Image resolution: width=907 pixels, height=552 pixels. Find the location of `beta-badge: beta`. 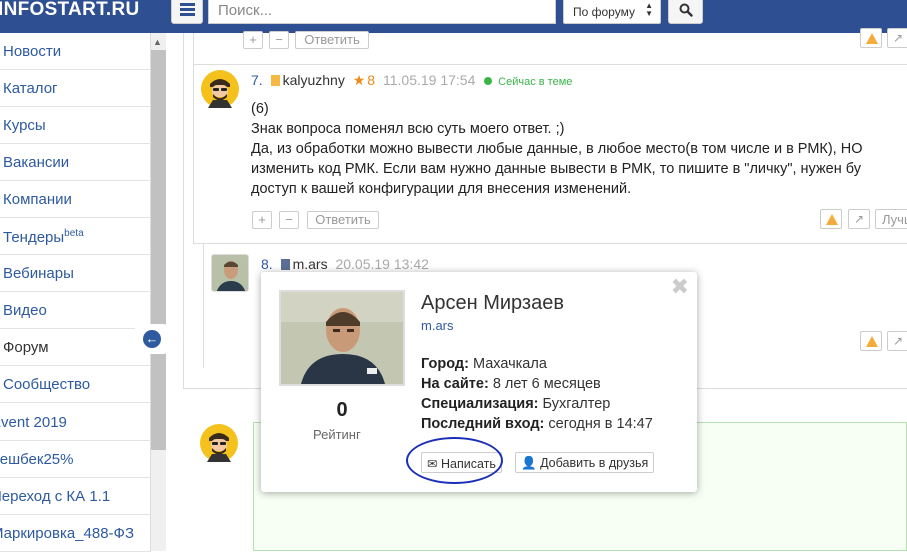

beta-badge: beta is located at coordinates (74, 233).